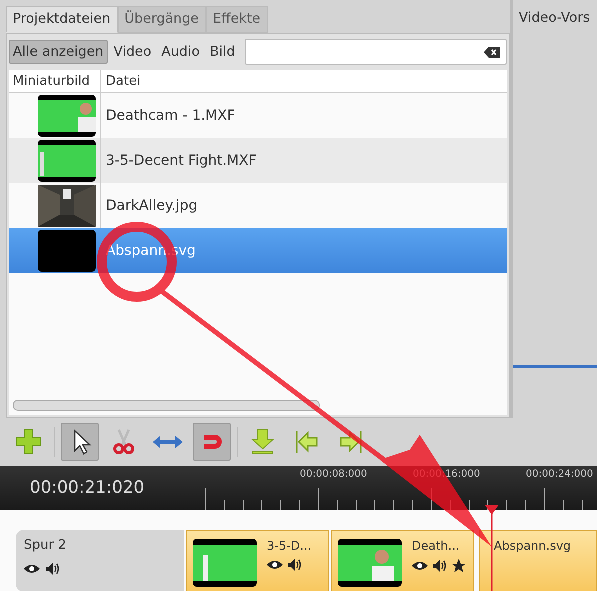 This screenshot has height=591, width=597. What do you see at coordinates (168, 442) in the screenshot?
I see `double-arrow-icon` at bounding box center [168, 442].